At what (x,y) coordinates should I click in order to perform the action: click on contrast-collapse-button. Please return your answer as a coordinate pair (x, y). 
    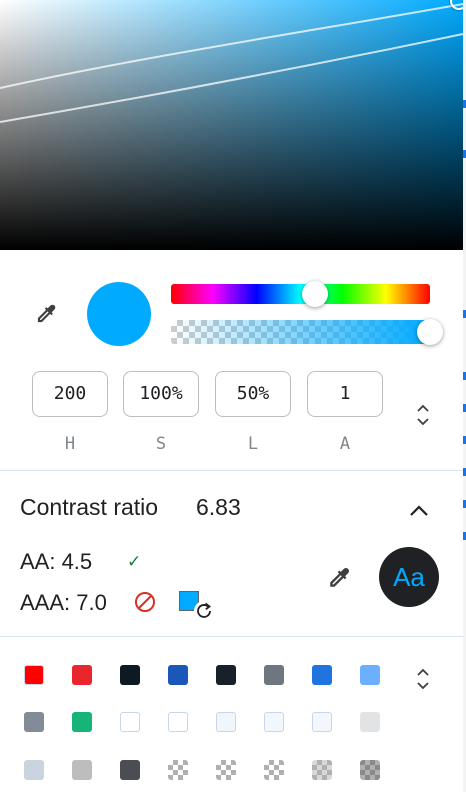
    Looking at the image, I should click on (419, 511).